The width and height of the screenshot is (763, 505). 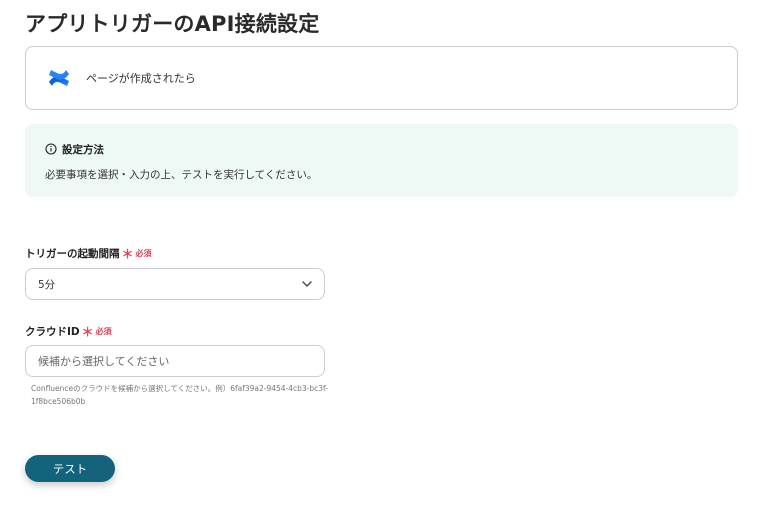 I want to click on chevron-down-icon, so click(x=307, y=284).